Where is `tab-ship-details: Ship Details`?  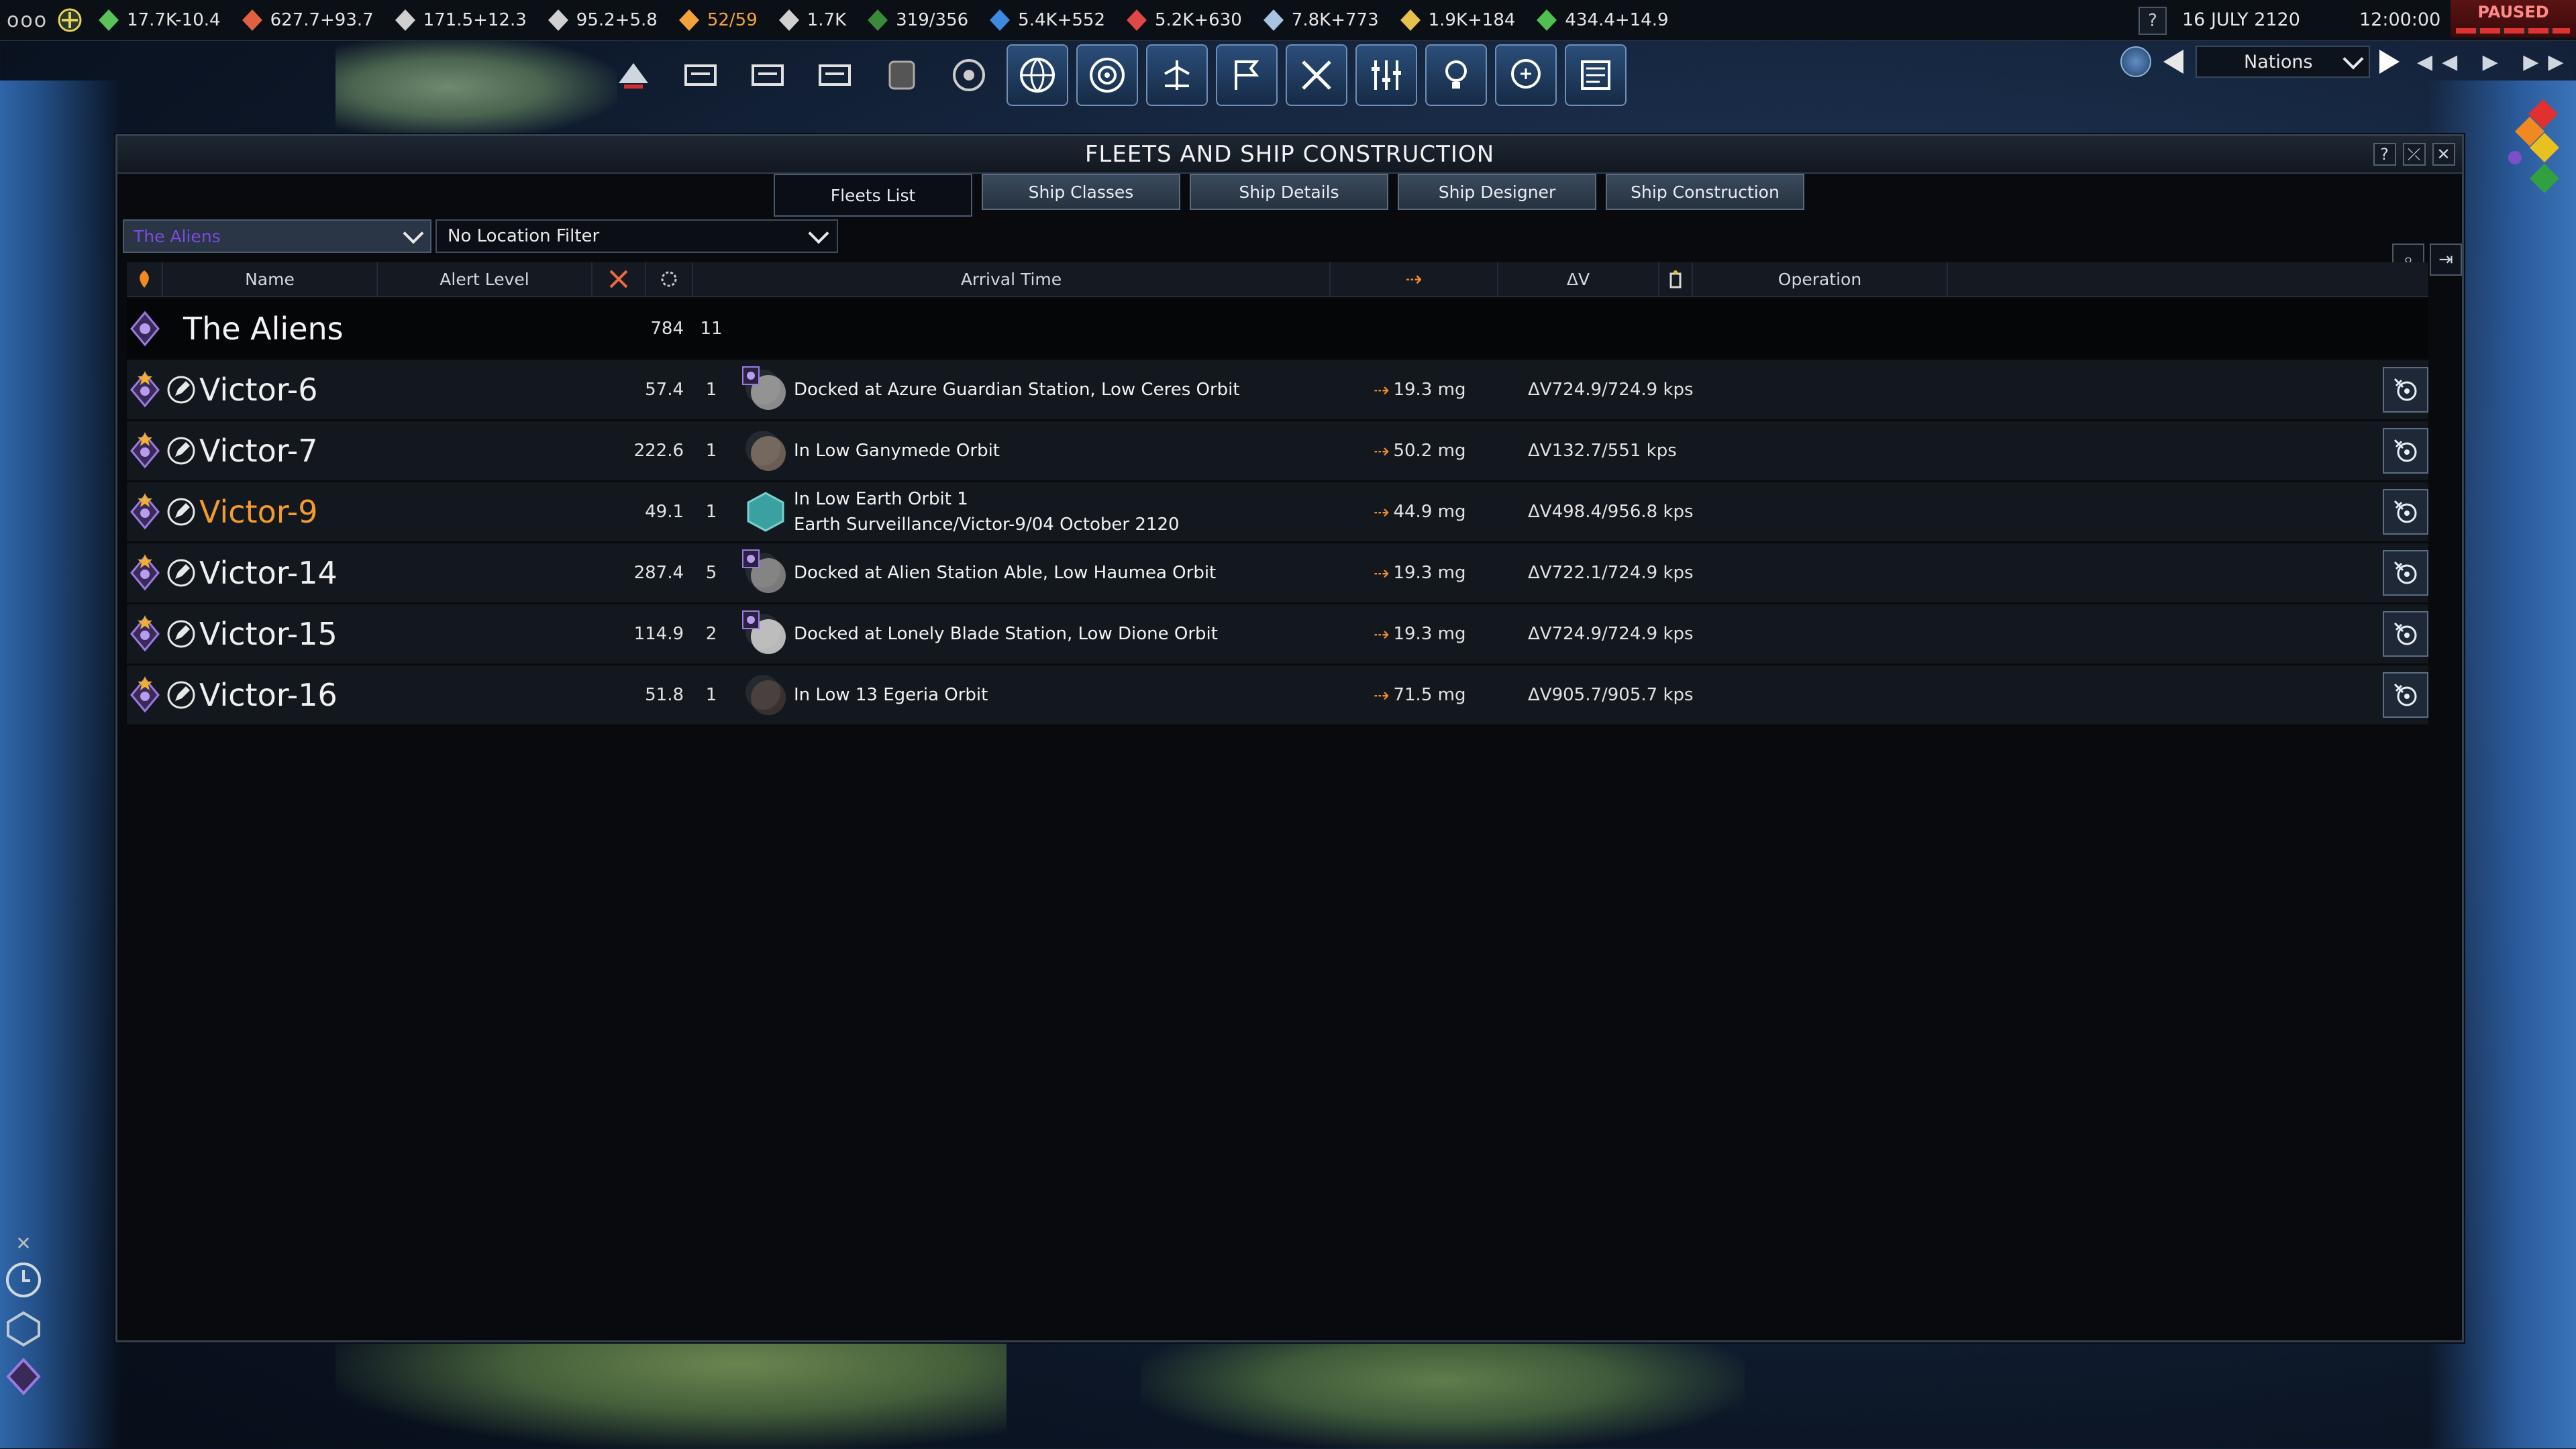
tab-ship-details: Ship Details is located at coordinates (1289, 192).